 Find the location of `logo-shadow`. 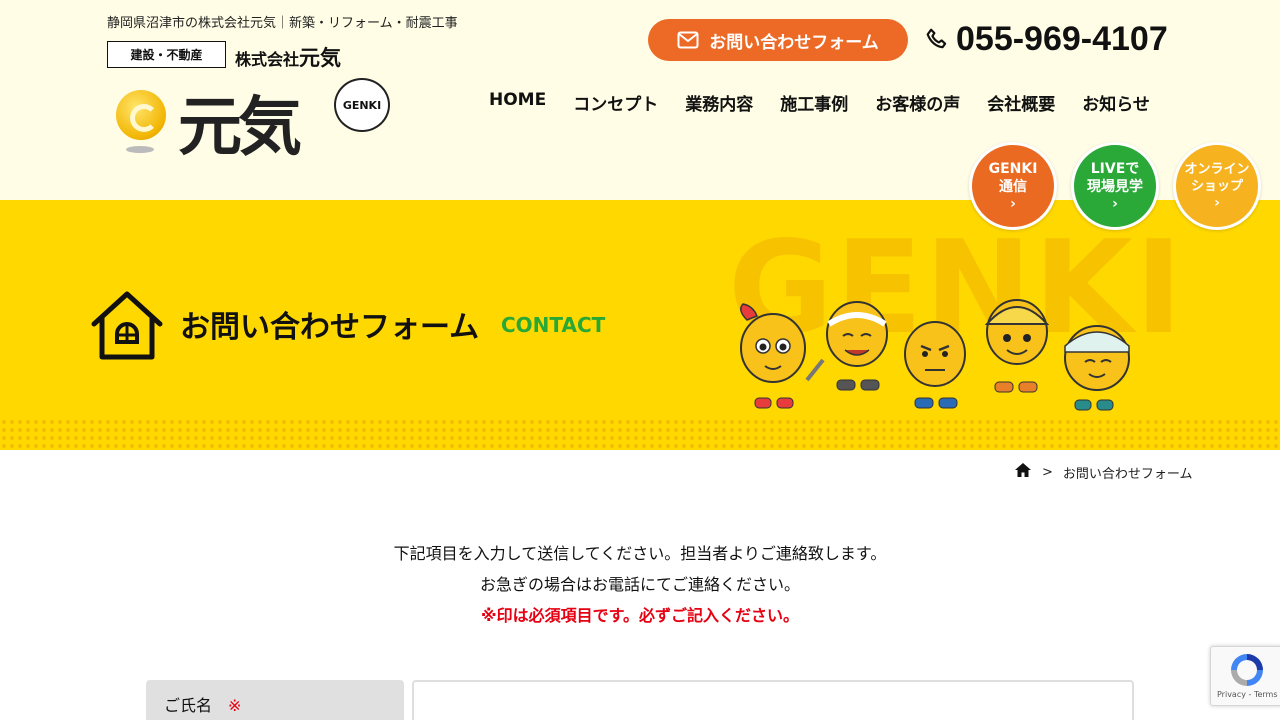

logo-shadow is located at coordinates (140, 149).